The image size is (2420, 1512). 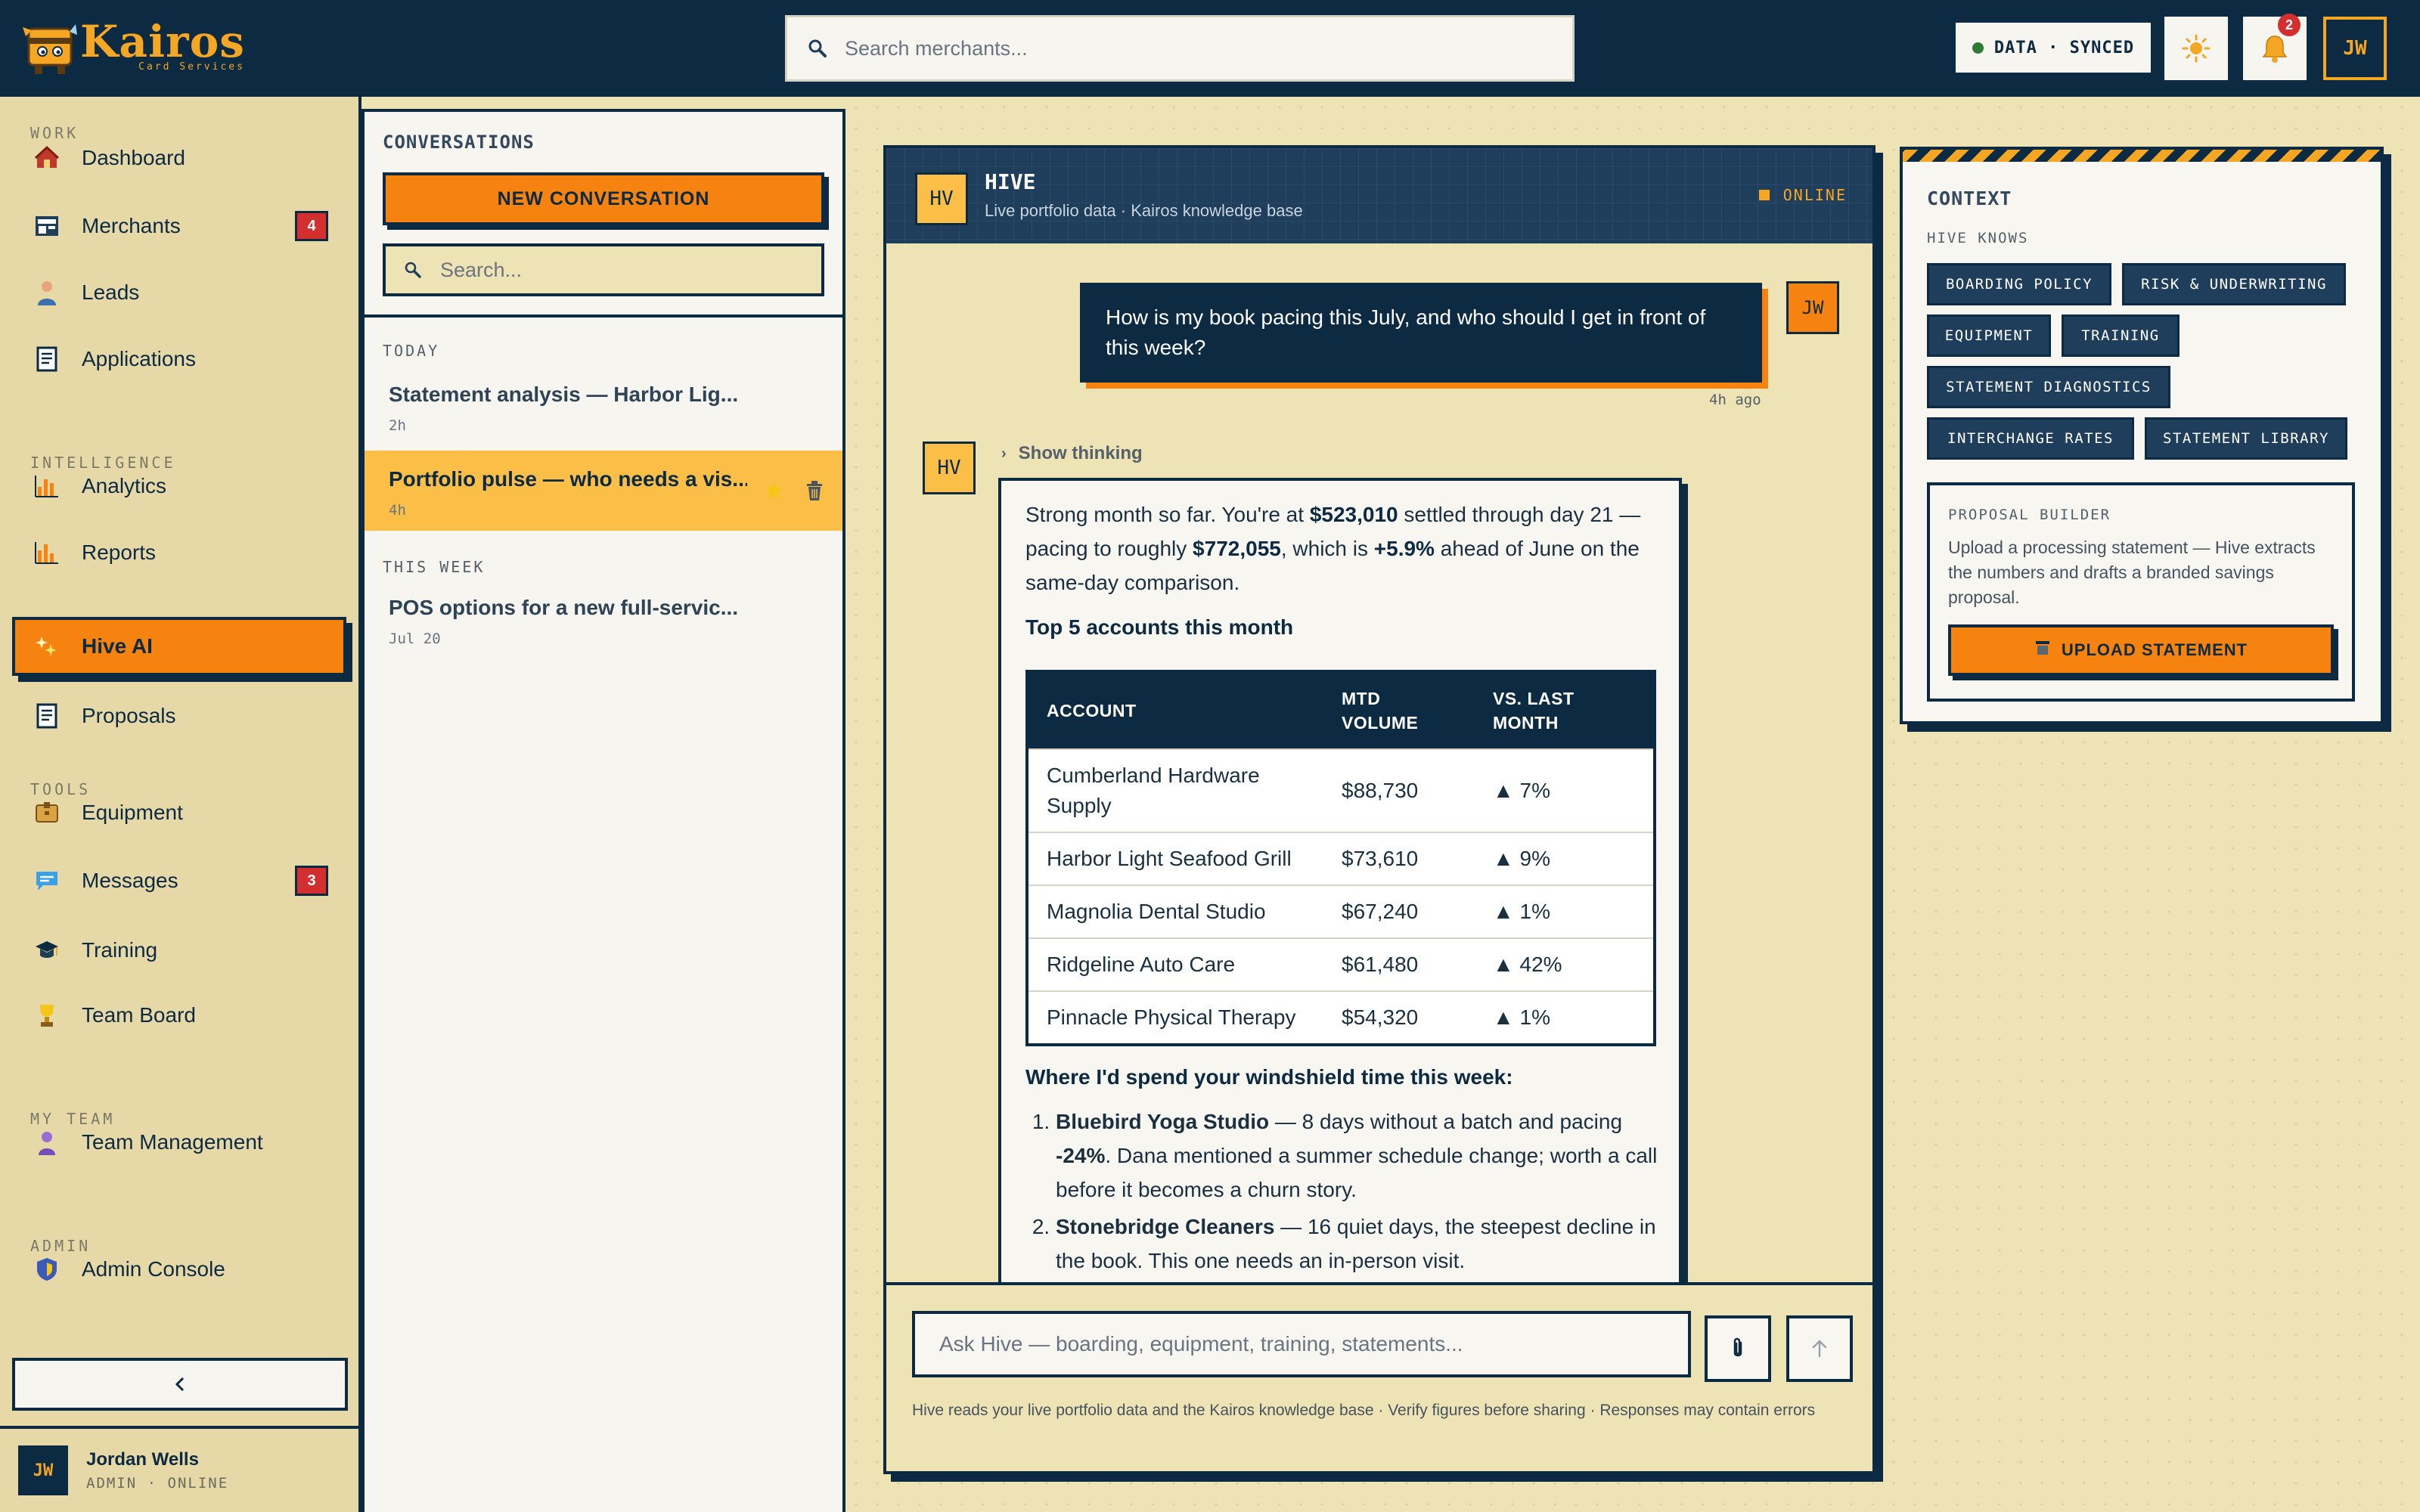 I want to click on context-subtitle: HIVE KNOWS, so click(x=1978, y=238).